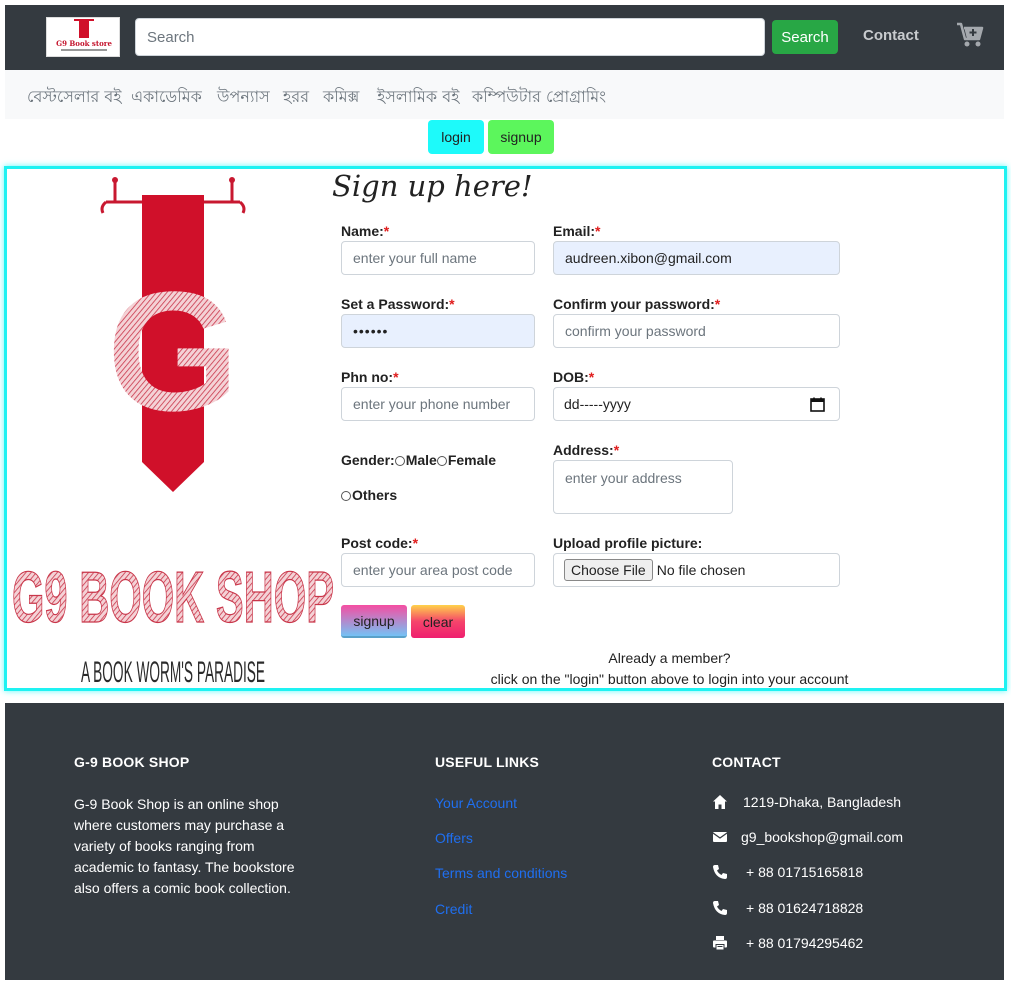 This screenshot has height=982, width=1011. I want to click on footer-phone-2-text: + 88 01624718828, so click(805, 908).